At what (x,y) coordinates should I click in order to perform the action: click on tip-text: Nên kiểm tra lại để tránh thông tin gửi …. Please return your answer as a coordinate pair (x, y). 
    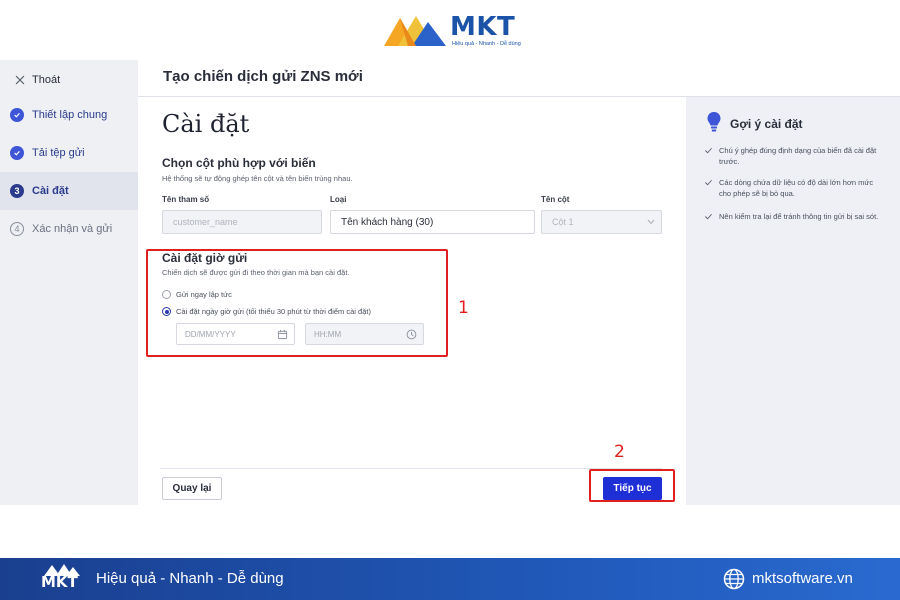
    Looking at the image, I should click on (799, 216).